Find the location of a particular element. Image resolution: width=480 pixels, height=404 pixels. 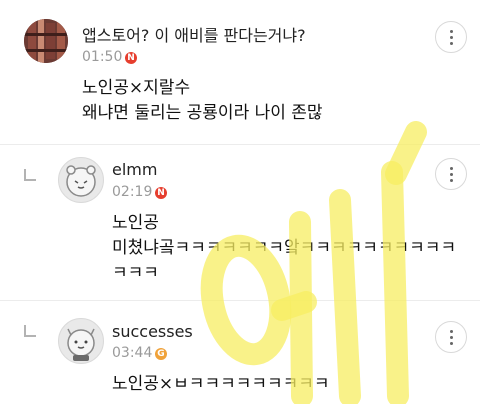

comment-time: 01:50 is located at coordinates (102, 57).